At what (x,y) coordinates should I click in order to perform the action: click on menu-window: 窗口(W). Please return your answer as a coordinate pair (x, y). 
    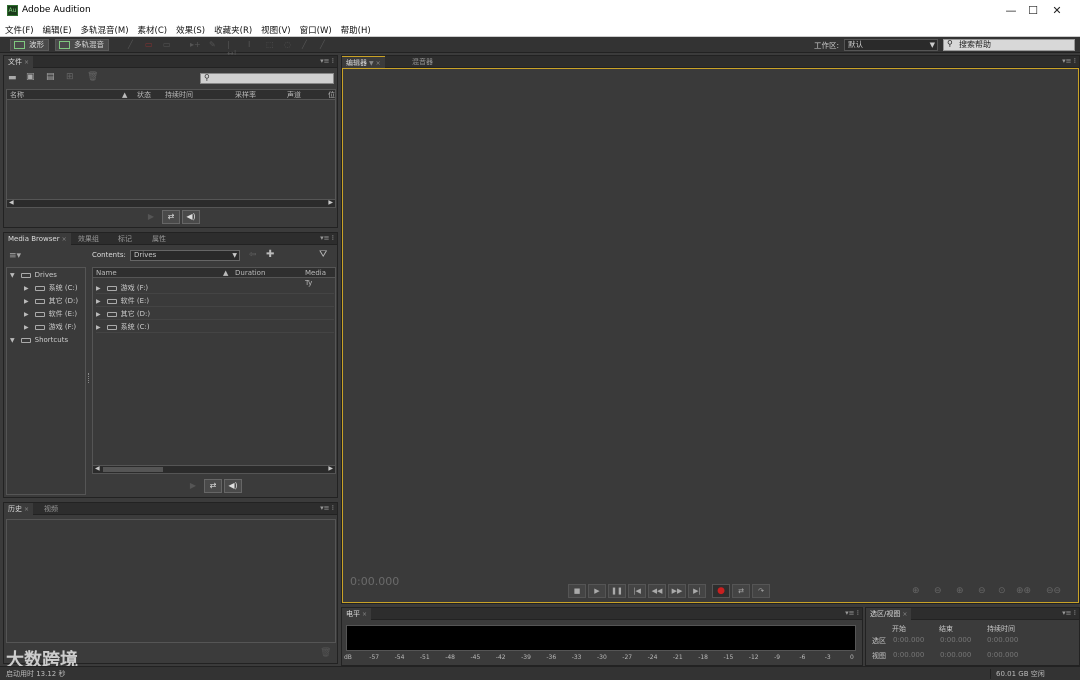
    Looking at the image, I should click on (315, 28).